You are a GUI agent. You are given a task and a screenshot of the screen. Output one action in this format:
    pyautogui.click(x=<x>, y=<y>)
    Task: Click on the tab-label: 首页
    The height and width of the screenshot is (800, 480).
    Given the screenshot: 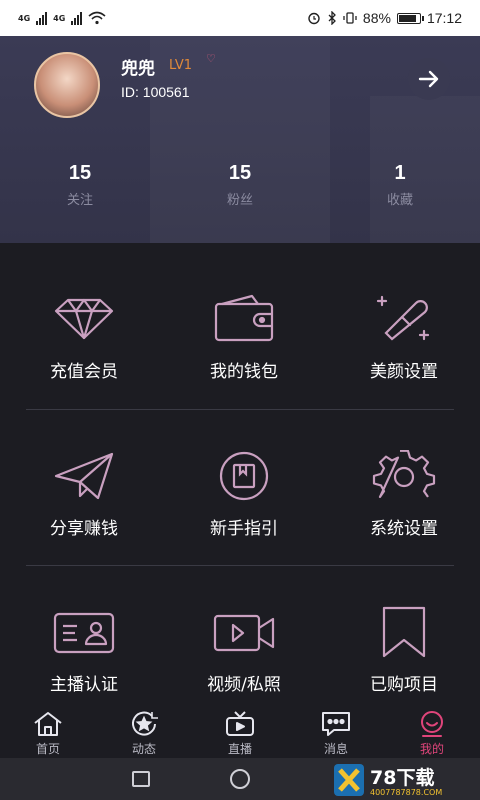 What is the action you would take?
    pyautogui.click(x=47, y=749)
    